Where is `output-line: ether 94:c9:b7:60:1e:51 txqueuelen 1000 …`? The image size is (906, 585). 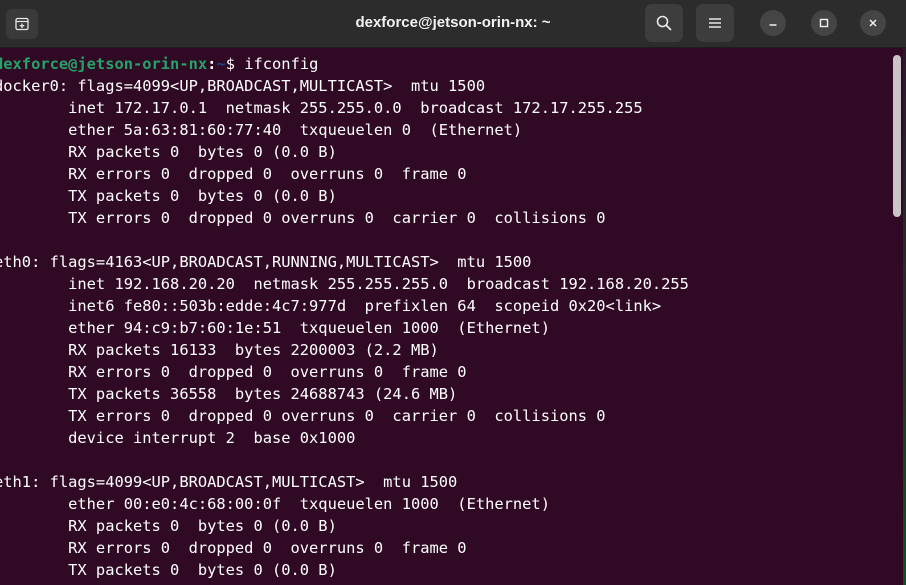
output-line: ether 94:c9:b7:60:1e:51 txqueuelen 1000 … is located at coordinates (275, 328).